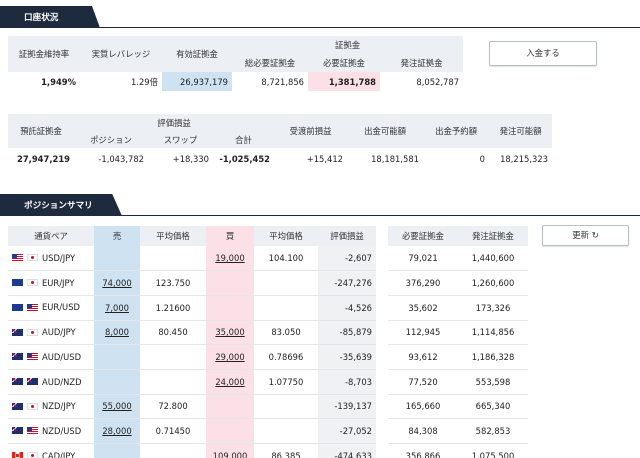 This screenshot has width=640, height=458. Describe the element at coordinates (59, 332) in the screenshot. I see `pair-label: AUD/JPY` at that location.